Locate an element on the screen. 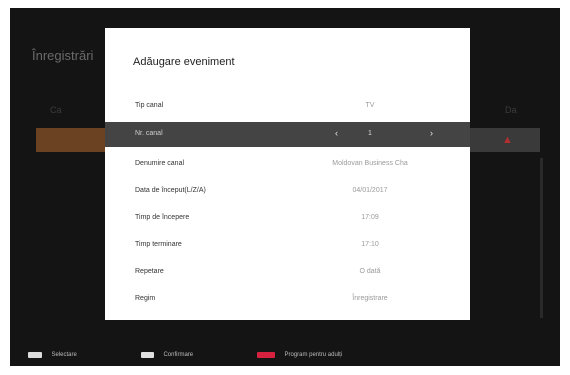 This screenshot has width=570, height=375. confirm-hint: Confirmare is located at coordinates (167, 352).